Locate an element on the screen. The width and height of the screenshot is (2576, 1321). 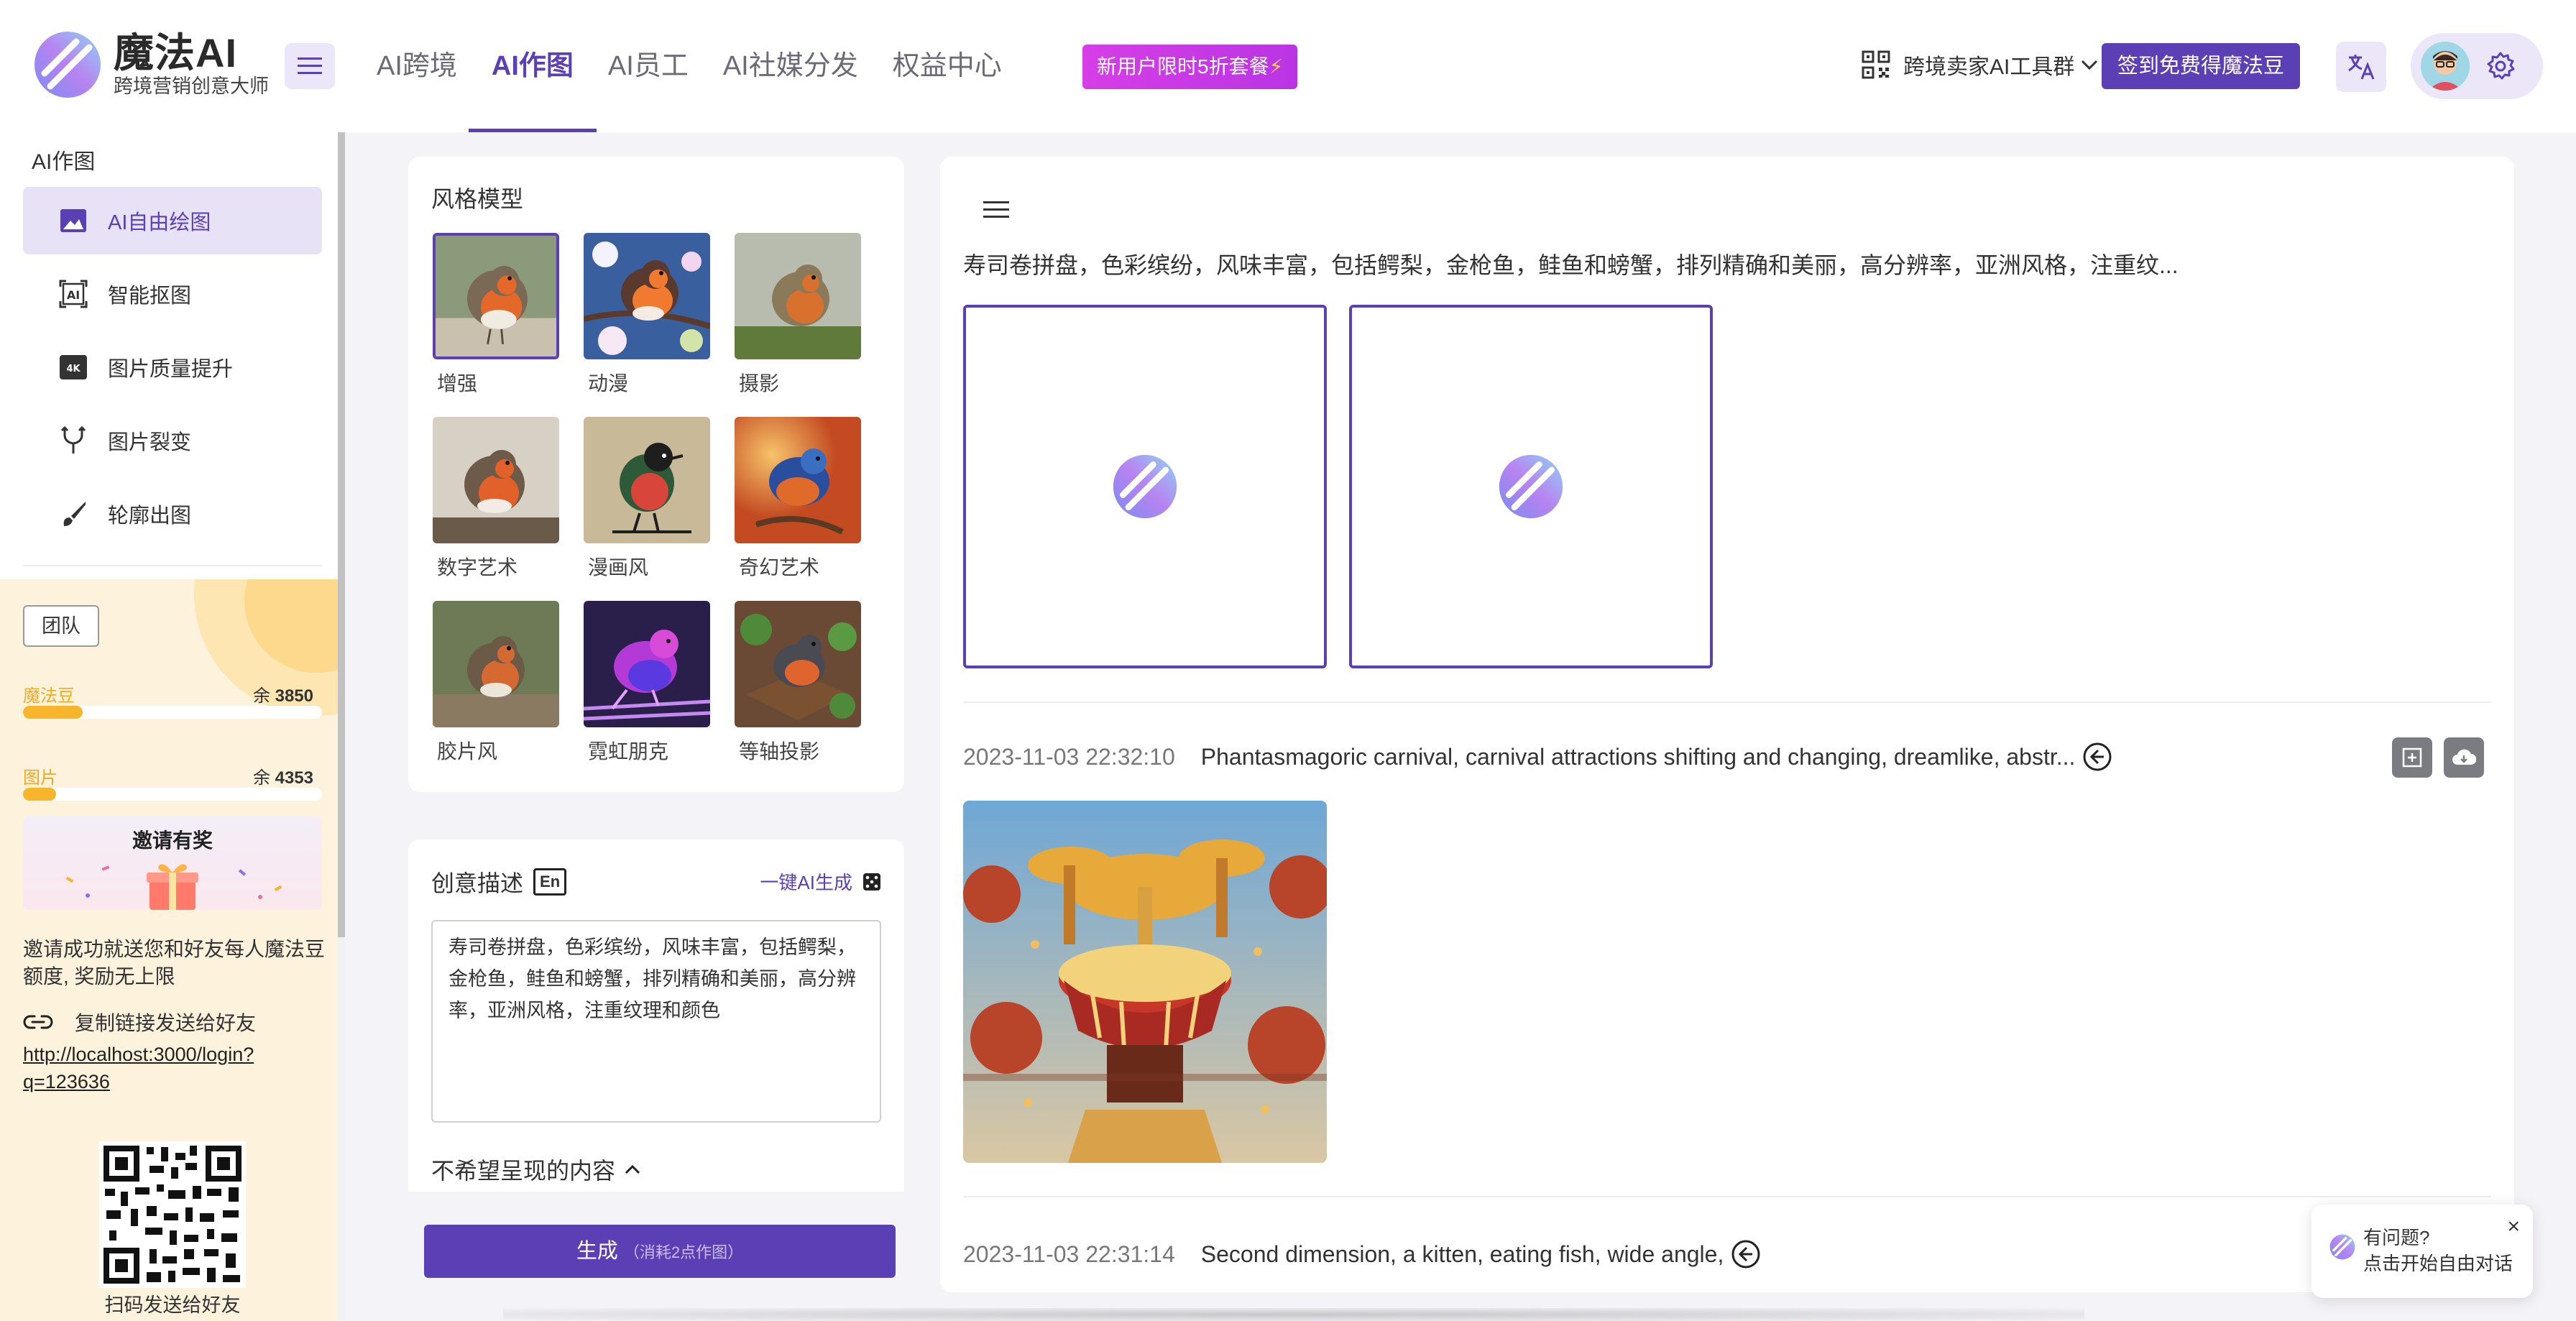
negative-prompt-toggle: 不希望呈现的内容 is located at coordinates (536, 1169).